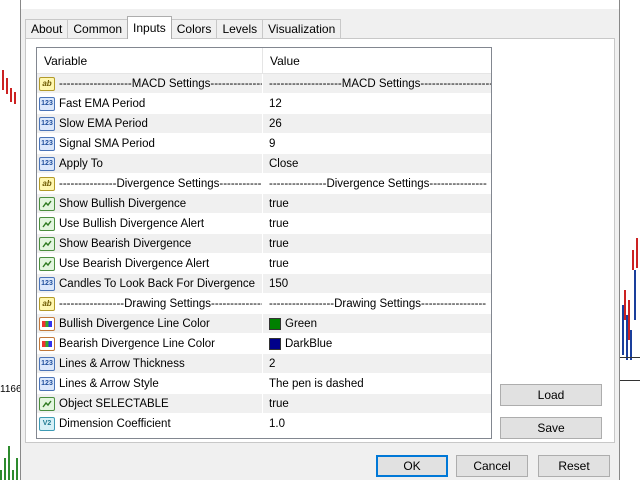 The width and height of the screenshot is (640, 480). Describe the element at coordinates (320, 4) in the screenshot. I see `title-bar` at that location.